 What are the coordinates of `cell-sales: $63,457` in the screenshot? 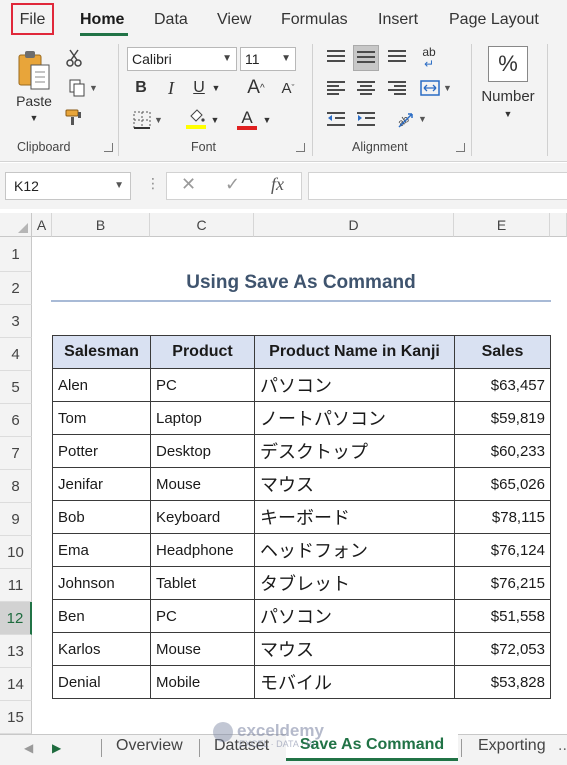 It's located at (502, 385).